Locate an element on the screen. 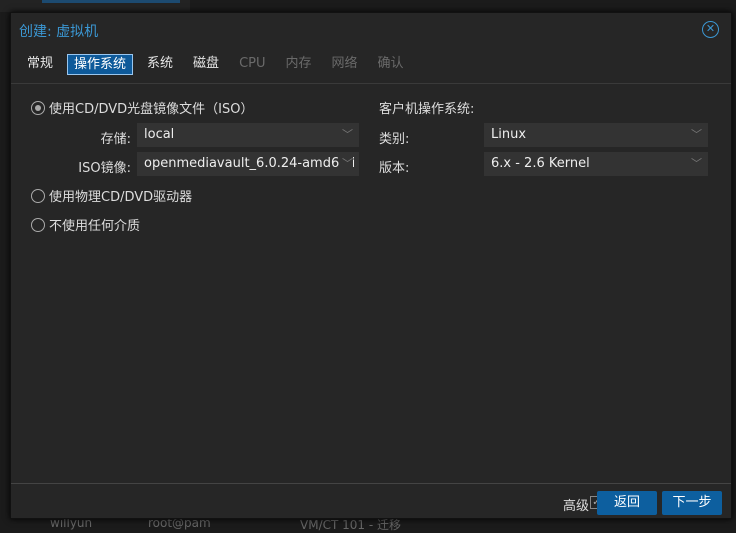 The height and width of the screenshot is (533, 736). advanced-label: 高级 is located at coordinates (575, 506).